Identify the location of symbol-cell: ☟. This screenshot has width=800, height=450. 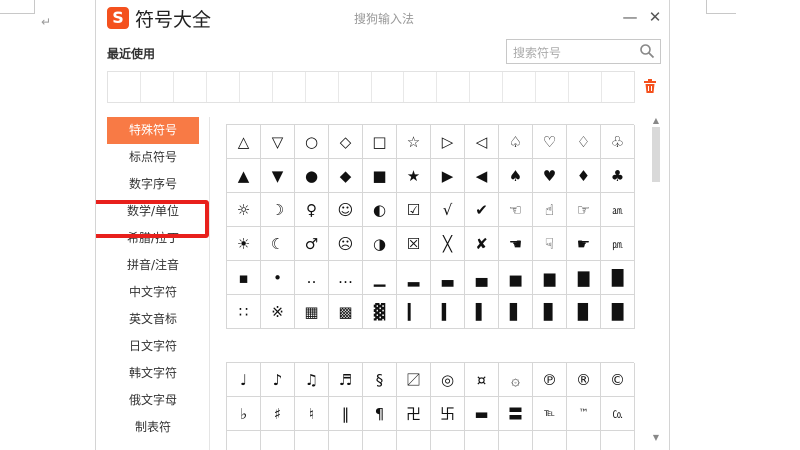
(550, 244).